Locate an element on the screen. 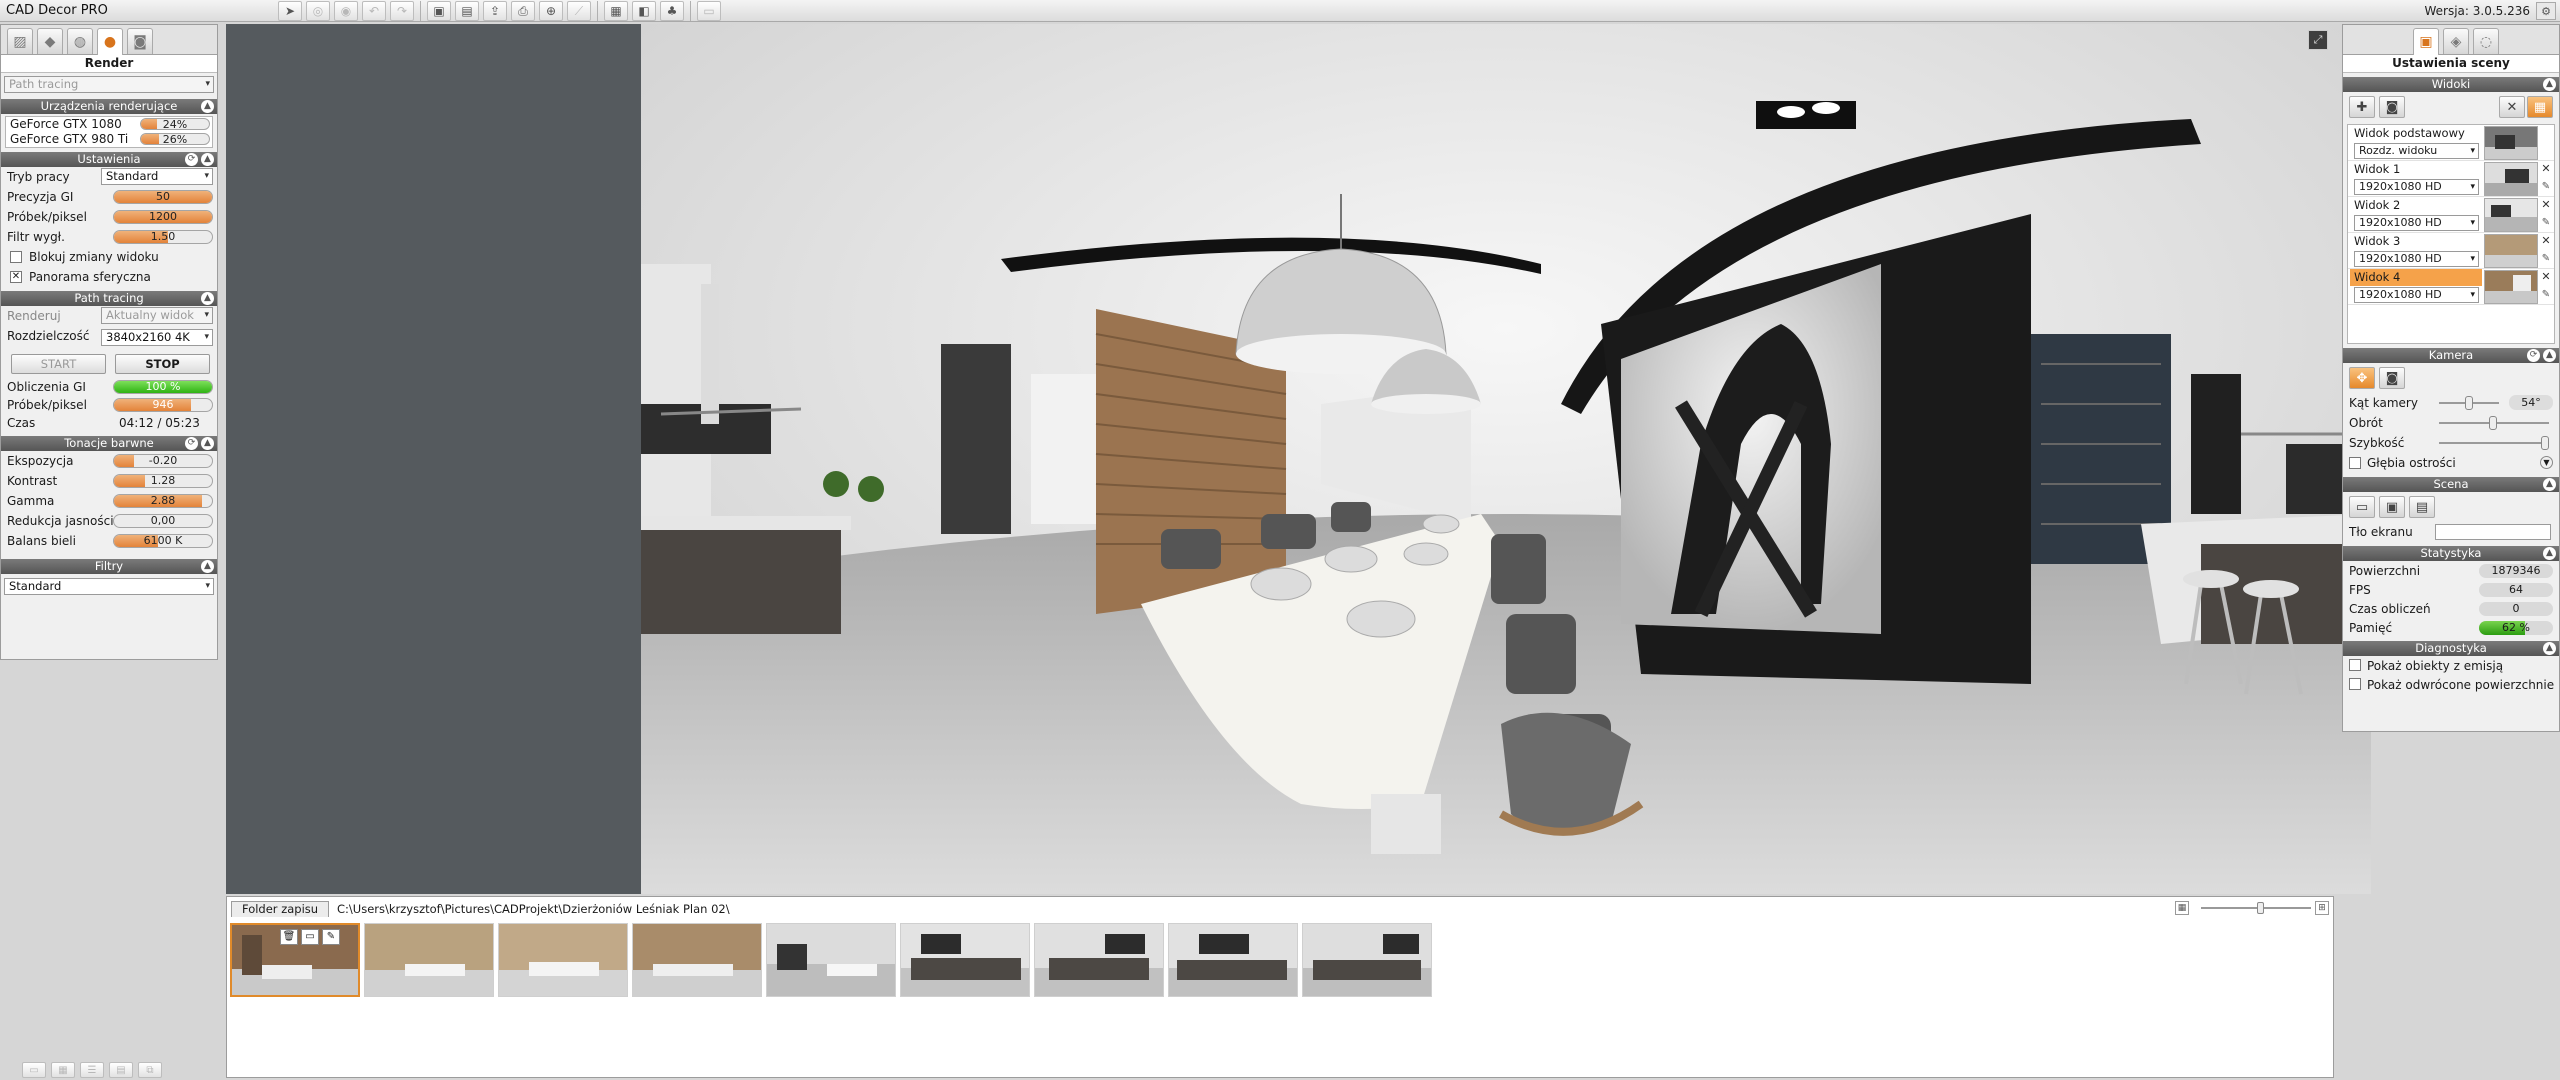  show-emissive-checkbox is located at coordinates (2355, 665).